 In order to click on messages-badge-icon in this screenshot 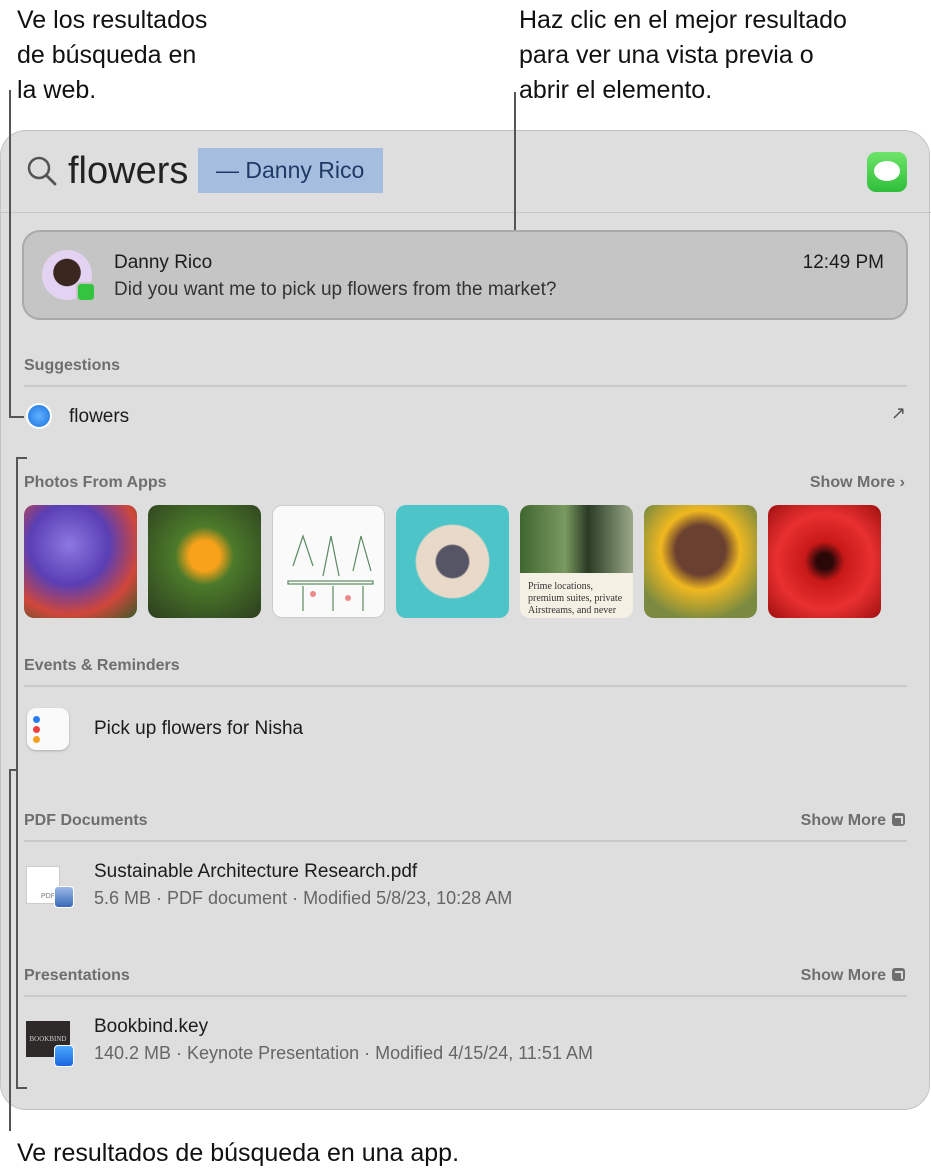, I will do `click(86, 292)`.